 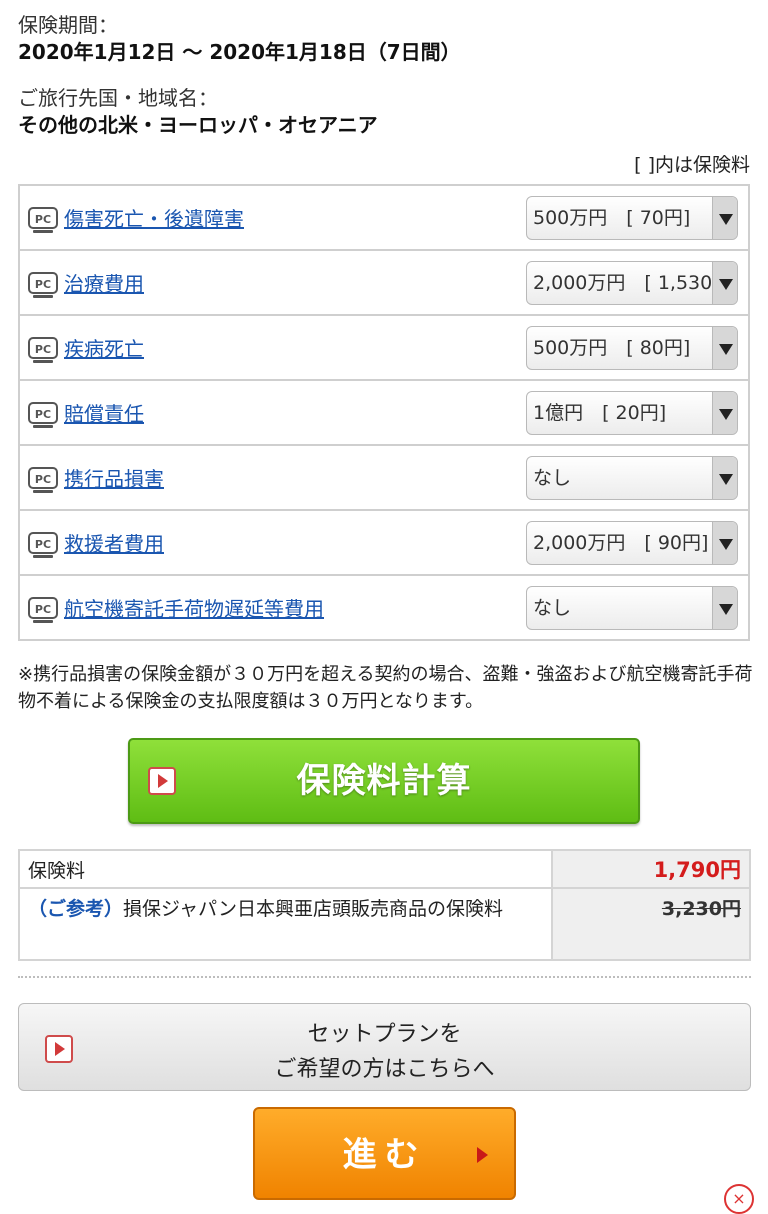 I want to click on select-value: 2,000万円 [ 1,530円], so click(x=622, y=282).